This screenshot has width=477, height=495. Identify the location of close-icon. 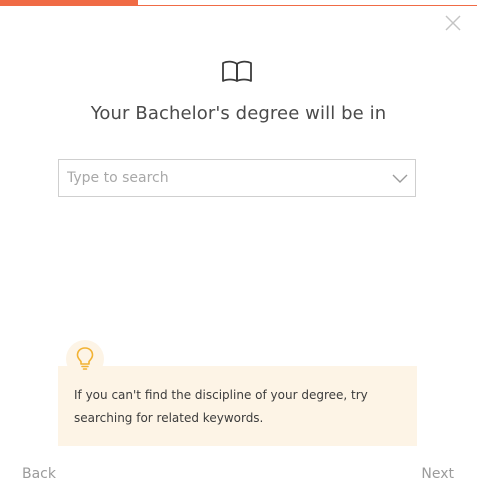
(453, 23).